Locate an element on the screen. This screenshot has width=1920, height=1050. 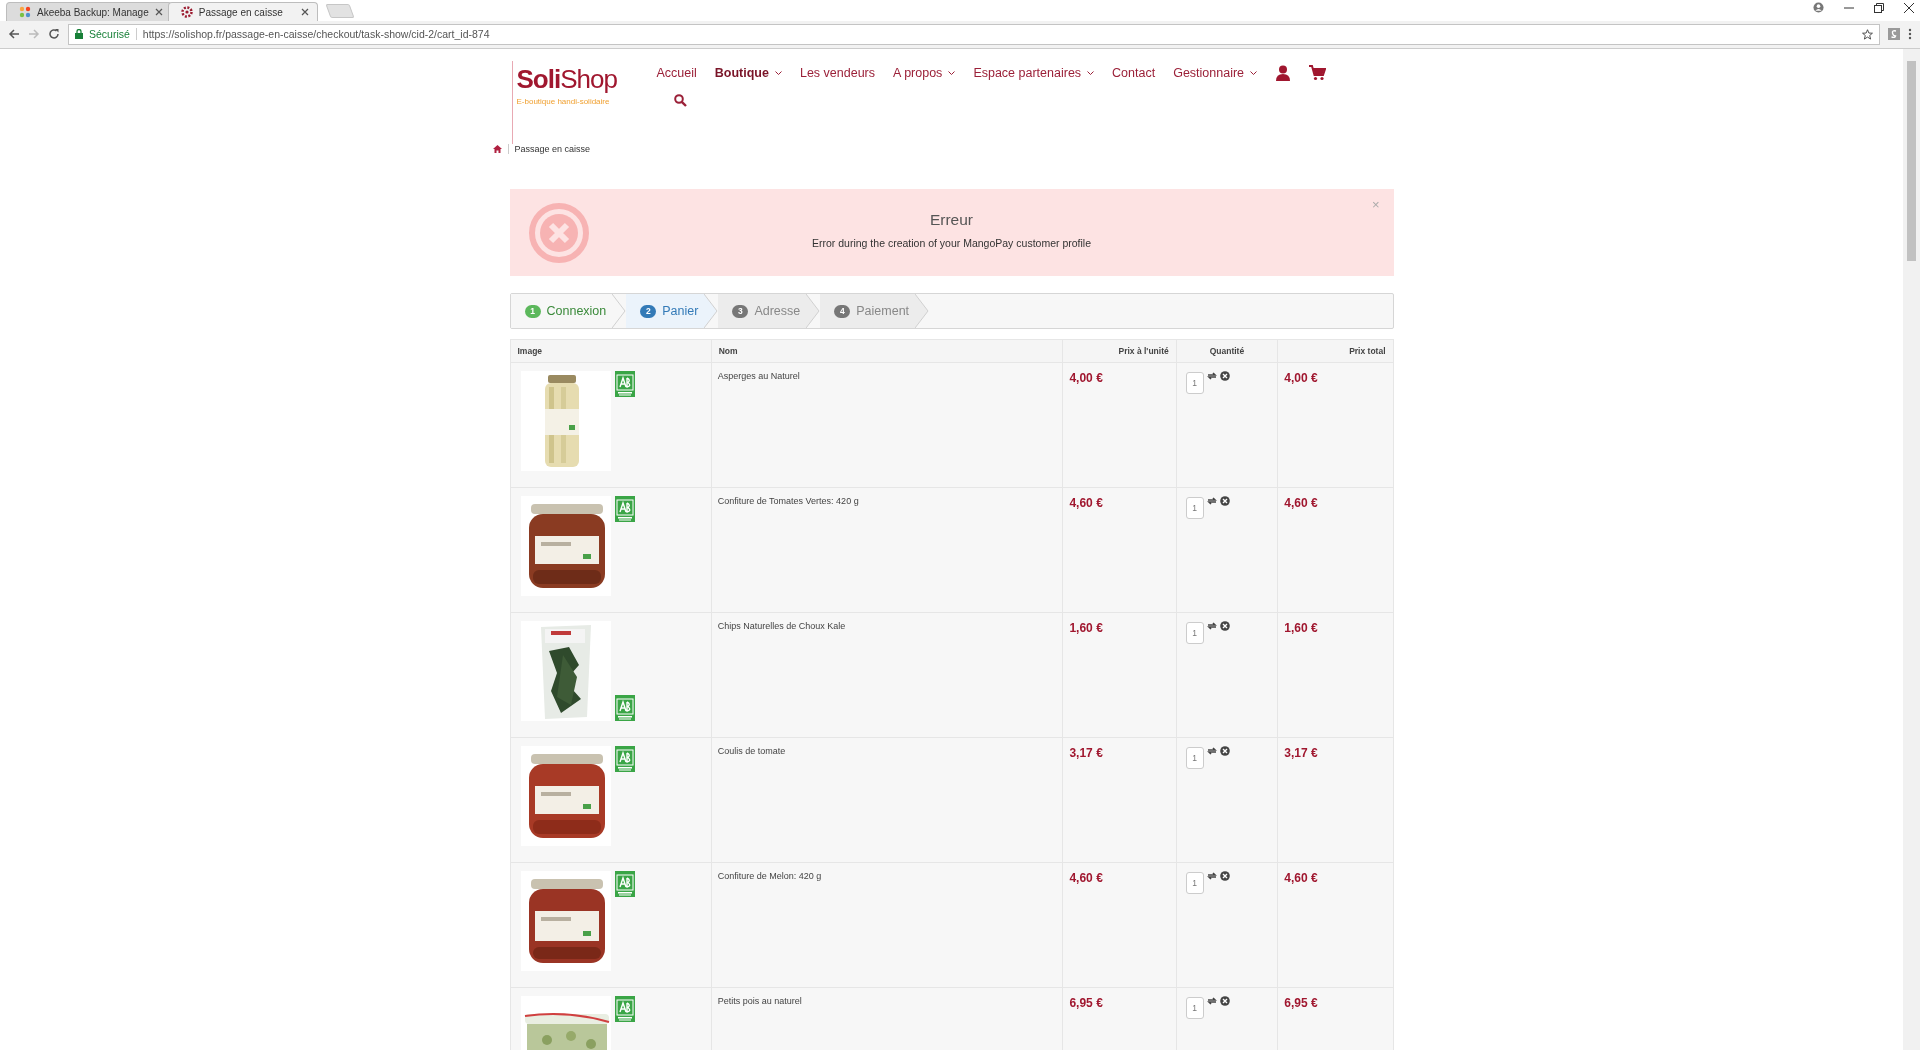
unit-price: 3,17 € is located at coordinates (1086, 753).